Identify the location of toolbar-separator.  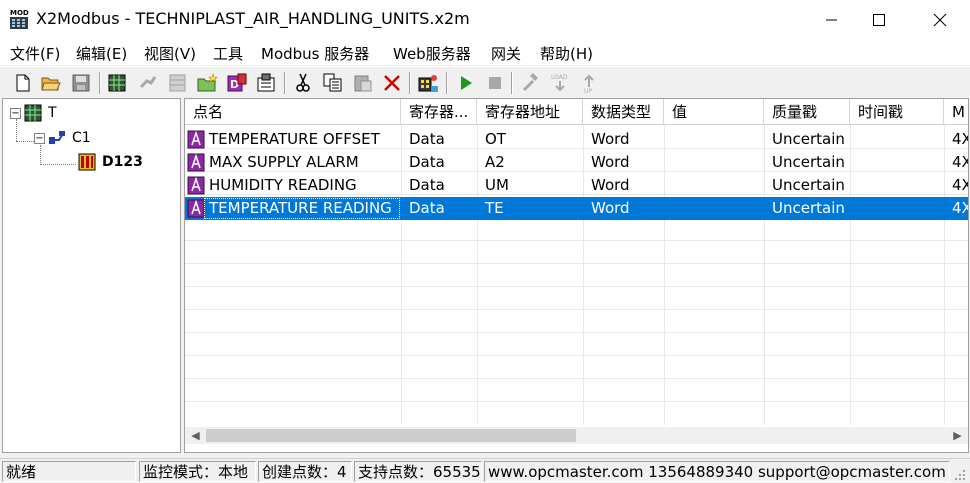
(100, 83).